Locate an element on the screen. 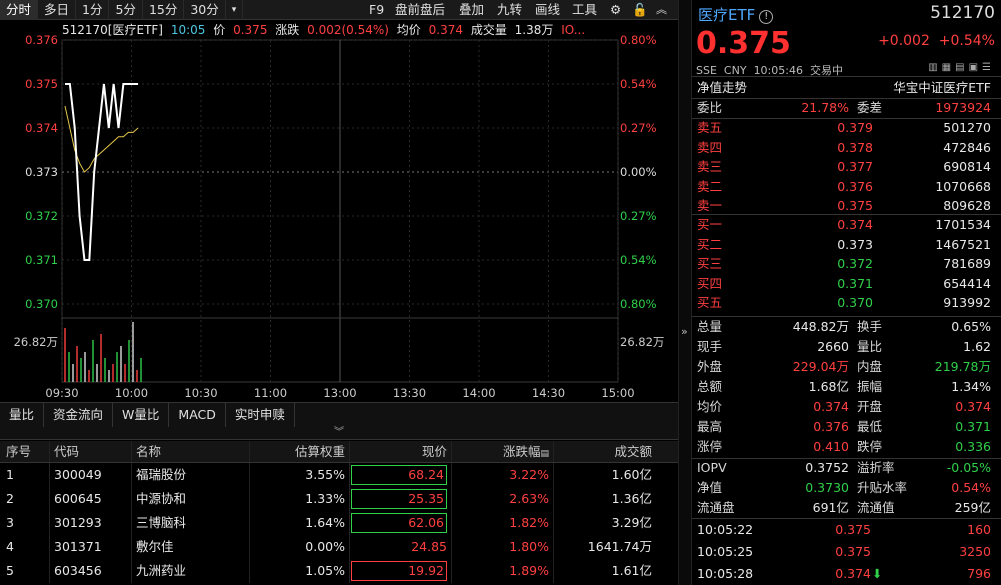 Image resolution: width=1001 pixels, height=585 pixels. asks-level: 卖二 0.376 1070668 is located at coordinates (846, 187).